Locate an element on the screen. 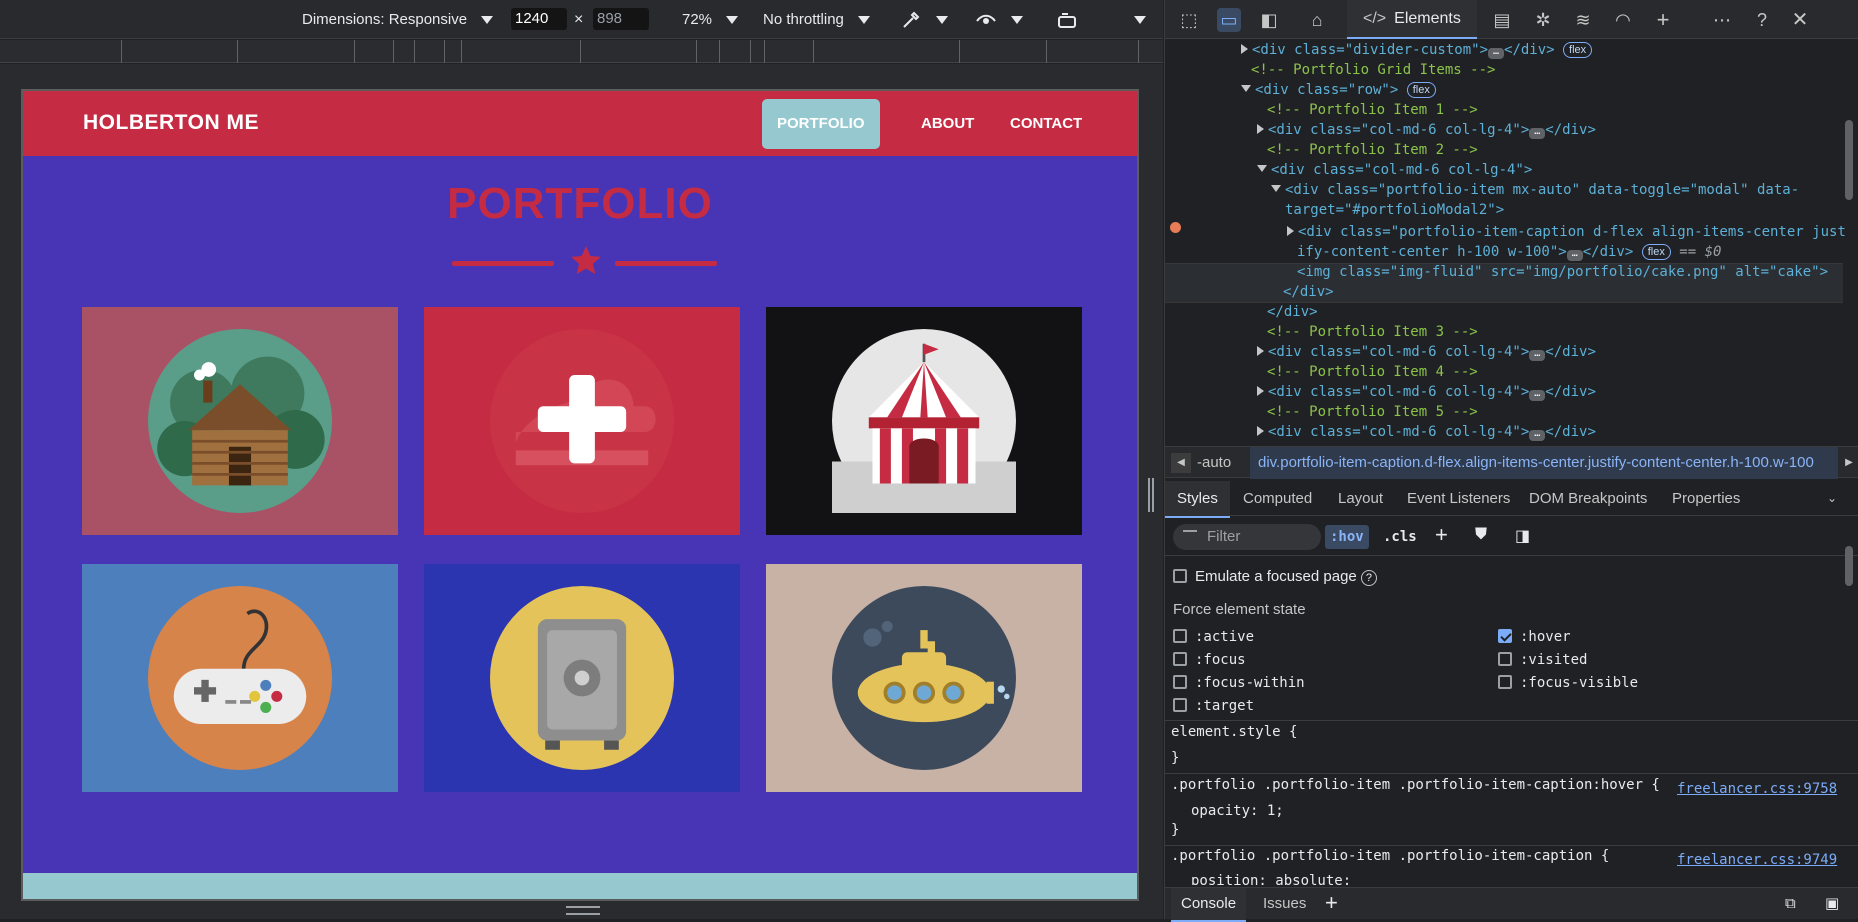 This screenshot has width=1858, height=922. state-hover: :hover is located at coordinates (1534, 637).